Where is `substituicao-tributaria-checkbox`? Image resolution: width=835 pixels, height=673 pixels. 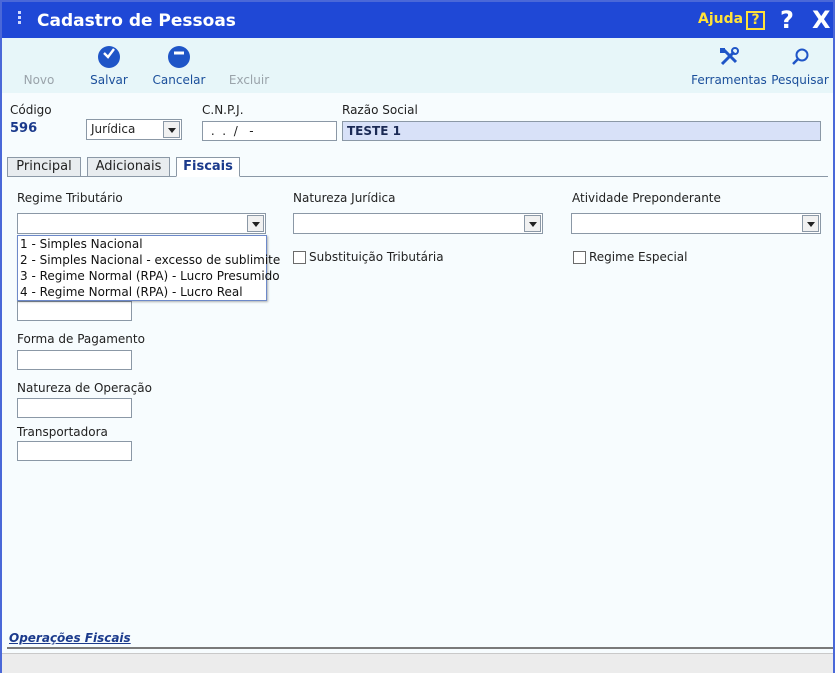
substituicao-tributaria-checkbox is located at coordinates (299, 257).